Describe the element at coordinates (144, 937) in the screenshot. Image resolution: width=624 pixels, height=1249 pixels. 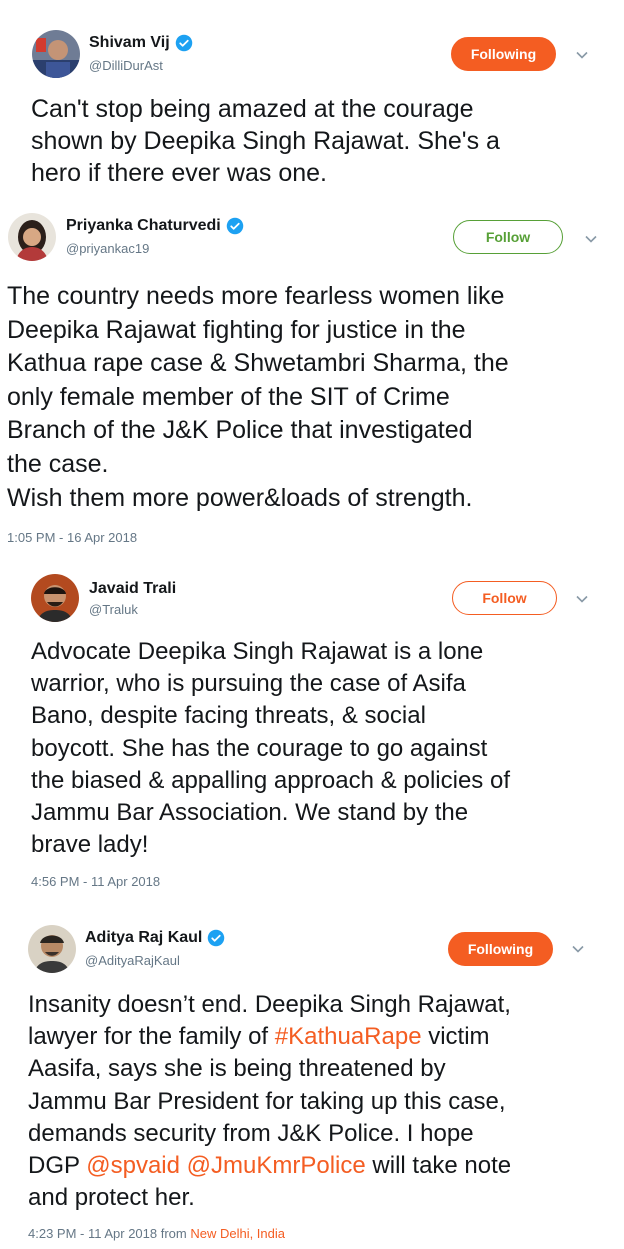
I see `author-name-label: Aditya Raj Kaul` at that location.